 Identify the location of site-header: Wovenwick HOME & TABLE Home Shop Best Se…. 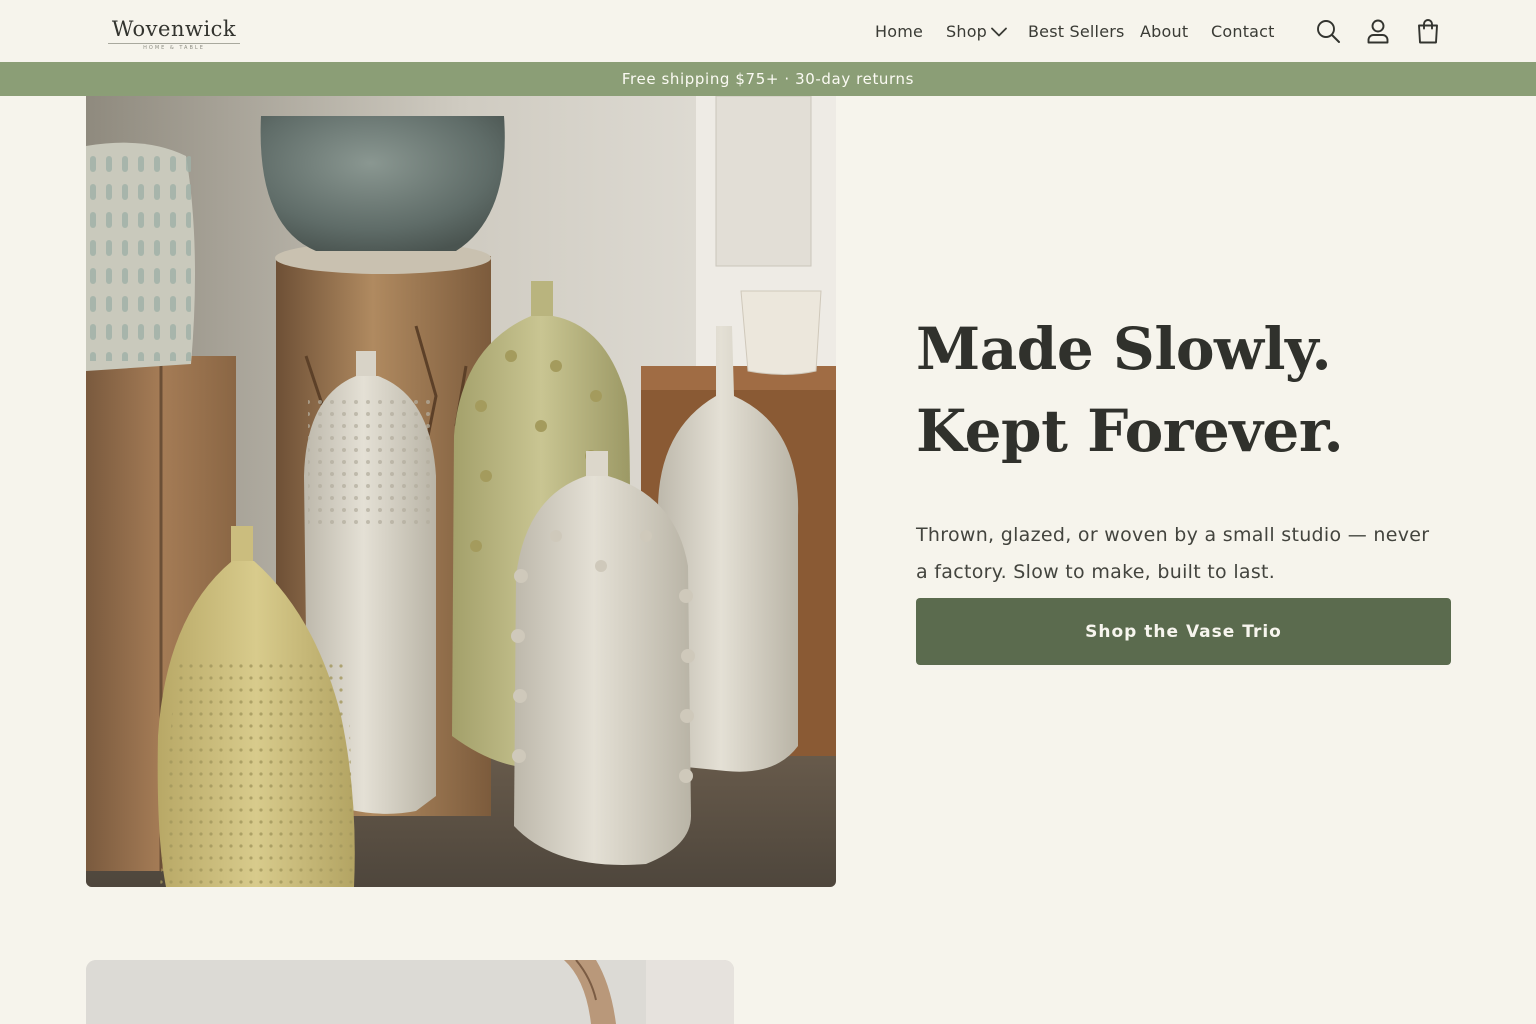
(768, 31).